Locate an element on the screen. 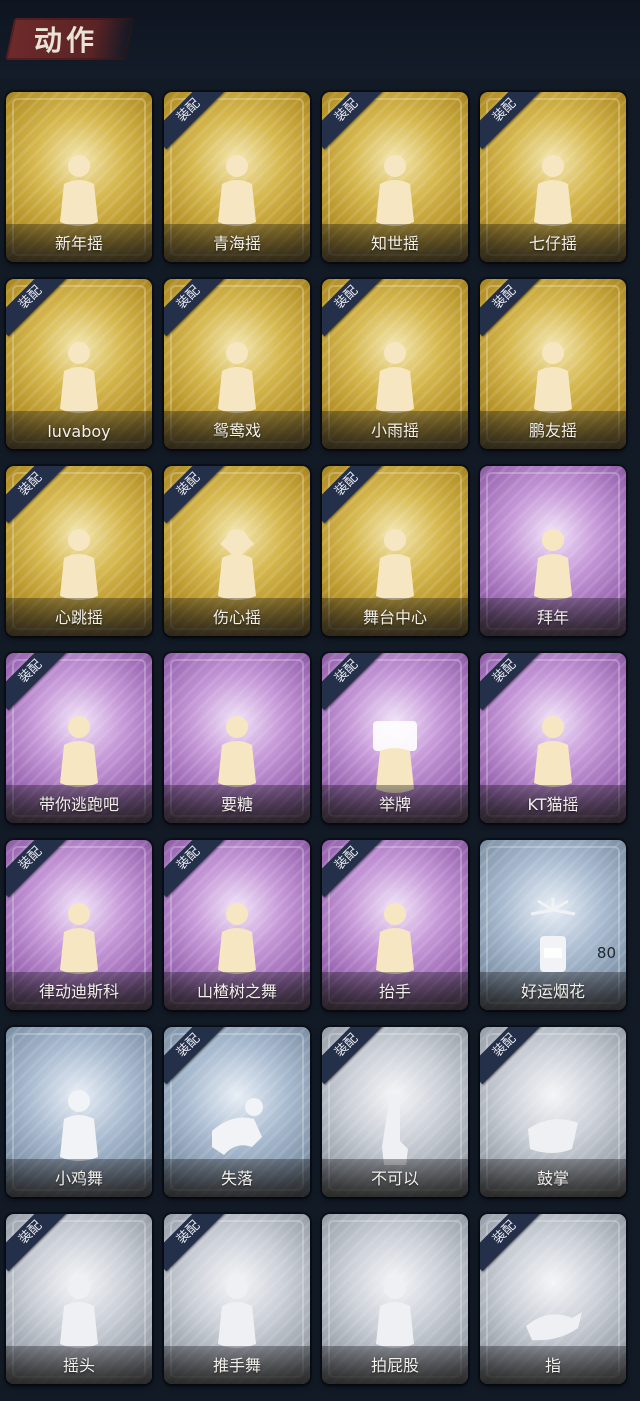 The image size is (640, 1401). action-card: 80 好运烟花 is located at coordinates (553, 925).